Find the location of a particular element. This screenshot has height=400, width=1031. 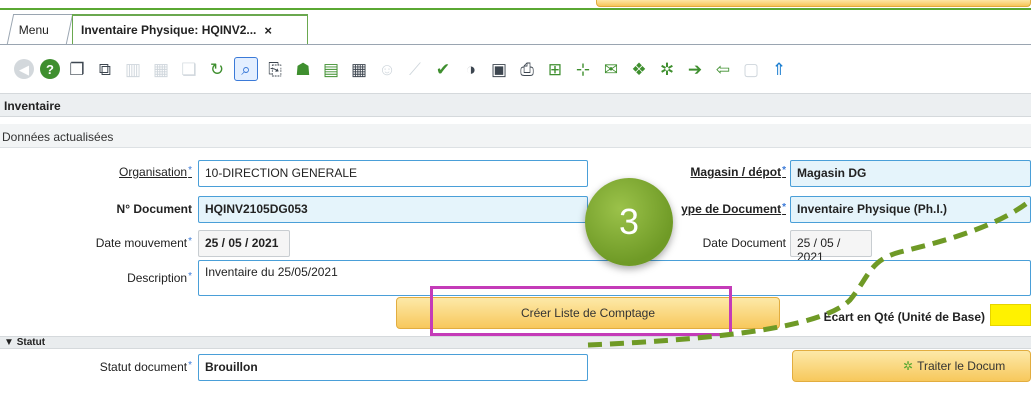

organisation-field: 10-DIRECTION GENERALE is located at coordinates (393, 173).